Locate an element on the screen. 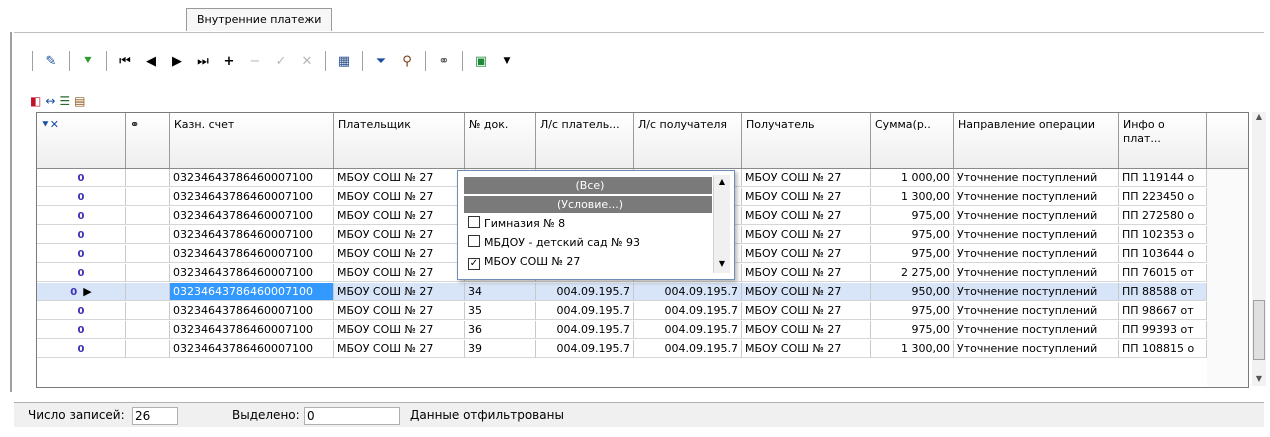 The image size is (1270, 437). swap-columns-icon: ↔ is located at coordinates (50, 101).